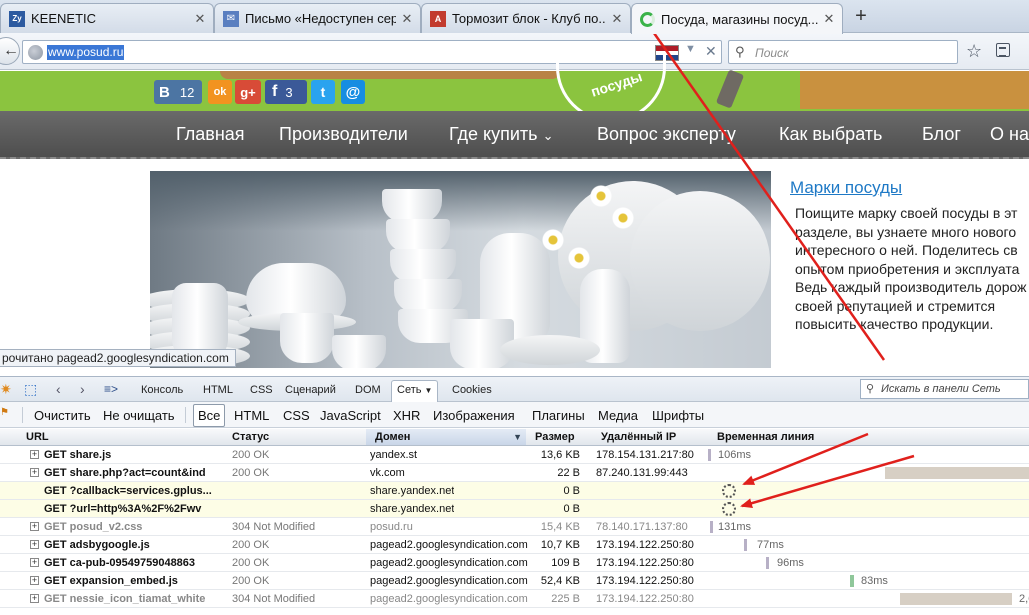  I want to click on odnoklassniki-share-button: ok, so click(220, 92).